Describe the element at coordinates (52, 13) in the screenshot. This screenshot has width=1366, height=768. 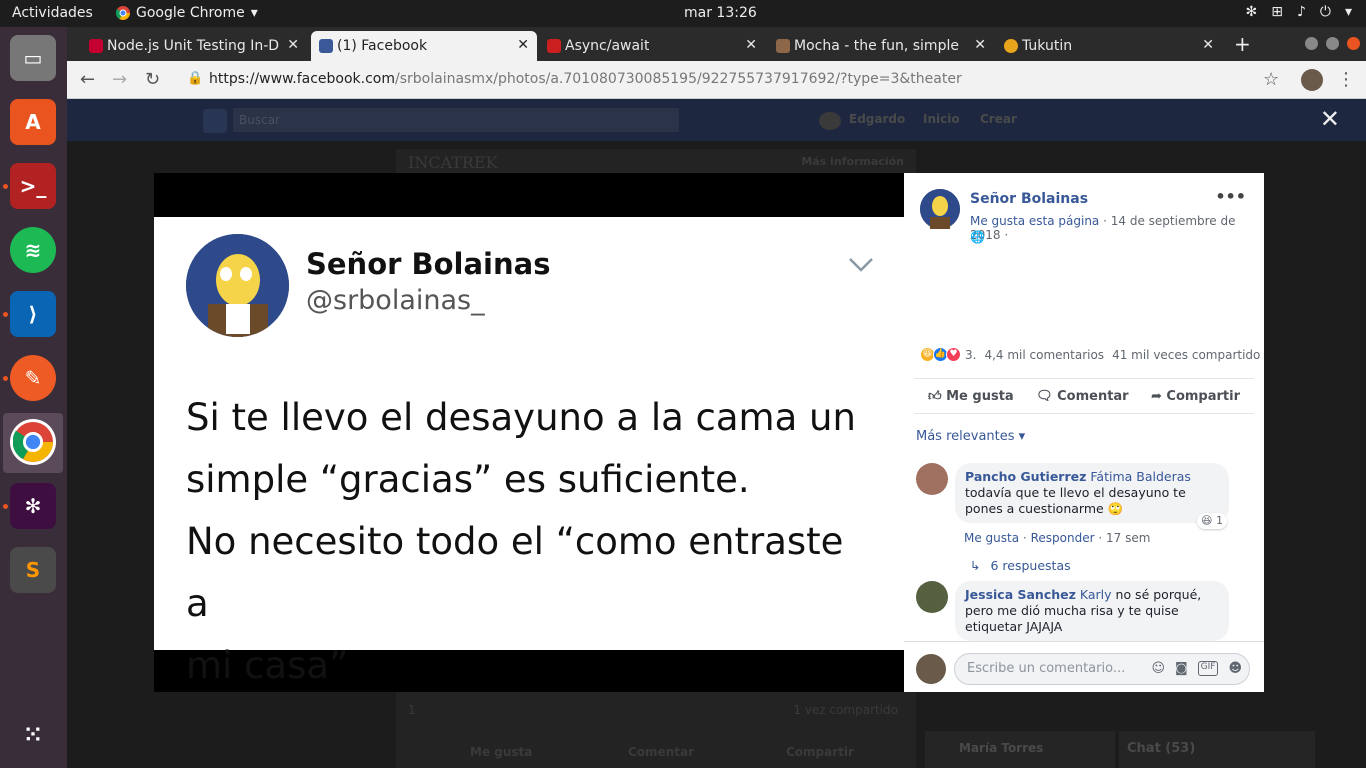
I see `activities-button: Actividades` at that location.